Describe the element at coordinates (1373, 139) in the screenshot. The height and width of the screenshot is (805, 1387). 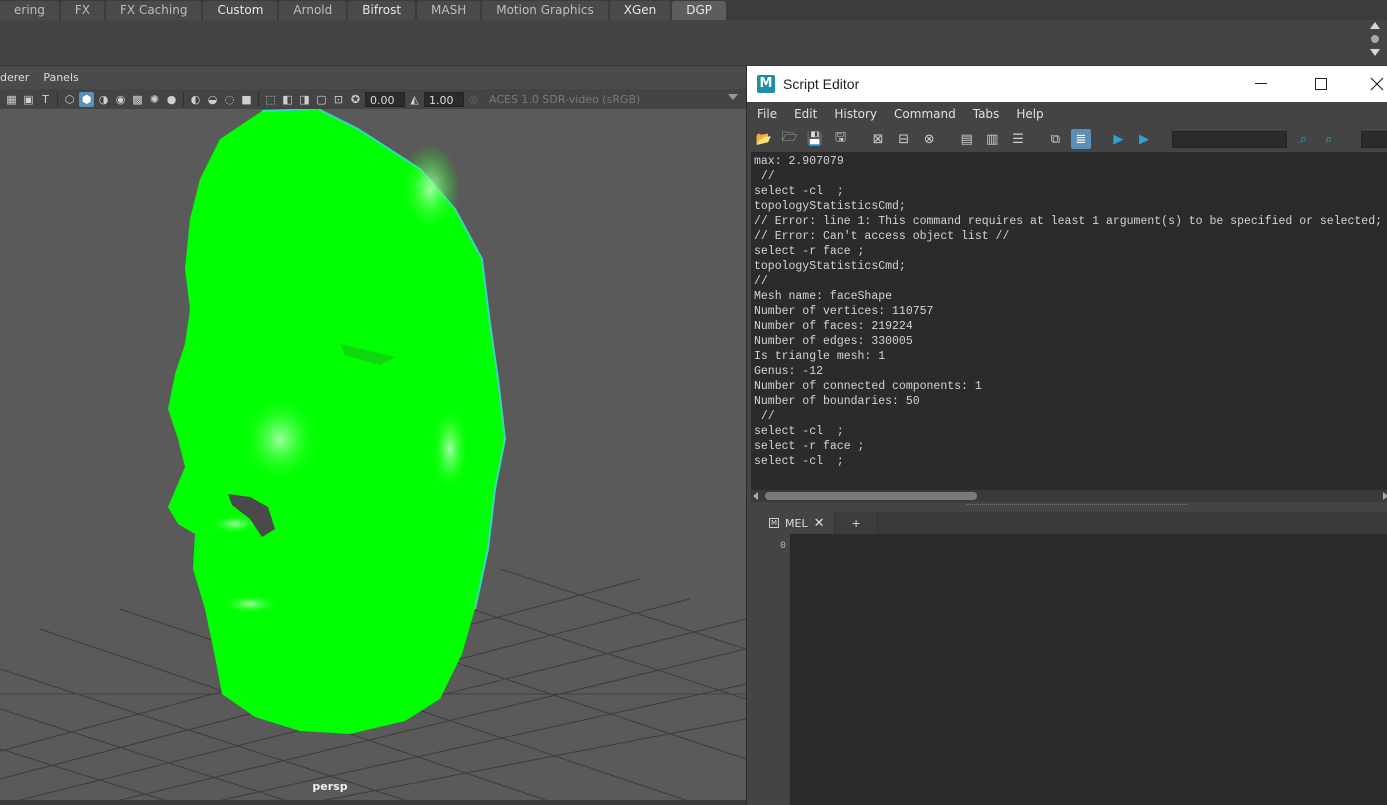
I see `go-to-line-input` at that location.